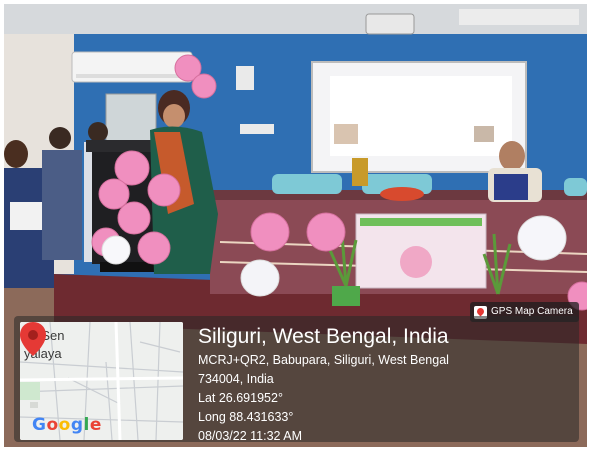 Image resolution: width=591 pixels, height=451 pixels. I want to click on longitude: Long 88.431633°, so click(246, 417).